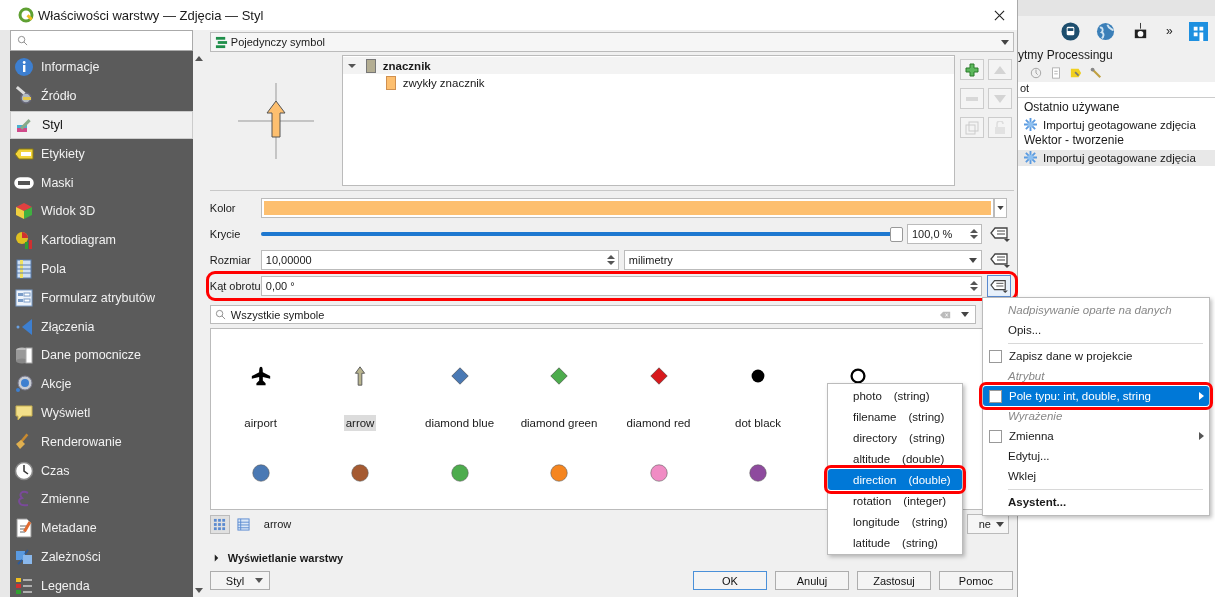 The height and width of the screenshot is (597, 1215). I want to click on menu-item: Zmienna, so click(1096, 436).